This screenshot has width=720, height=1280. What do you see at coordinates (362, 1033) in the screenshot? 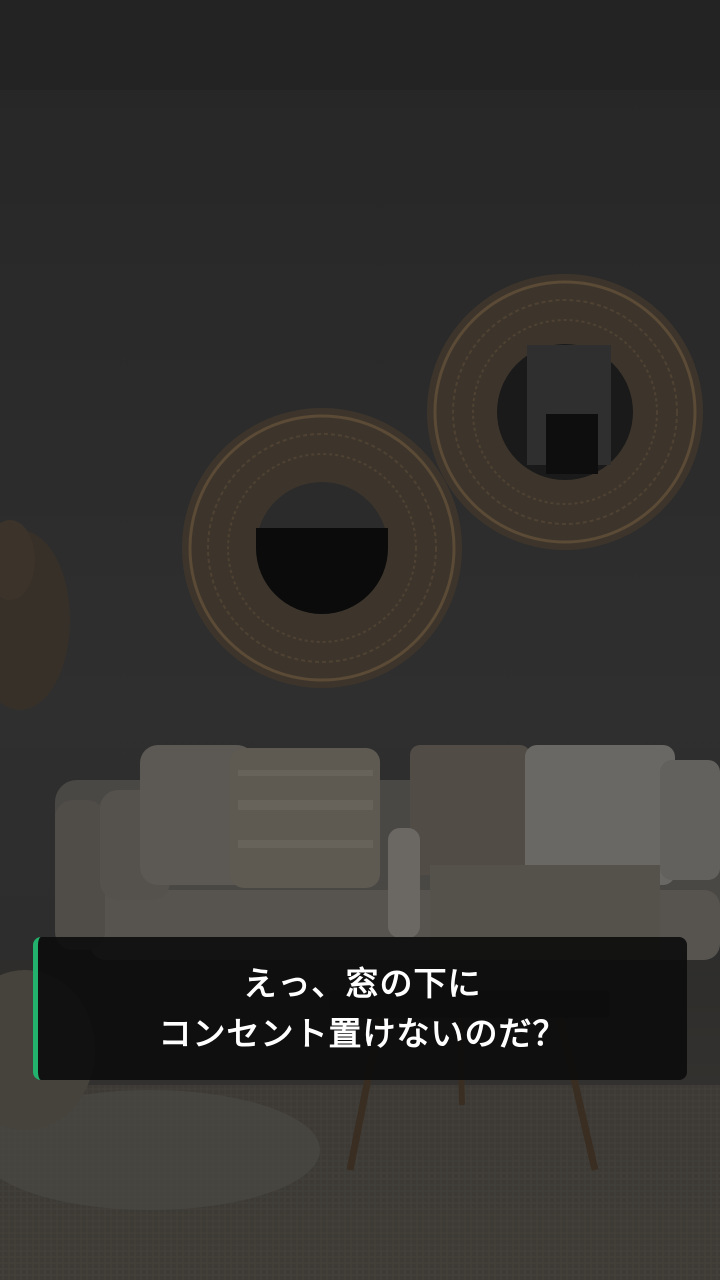
I see `caption-line-2: コンセント置けないのだ？` at bounding box center [362, 1033].